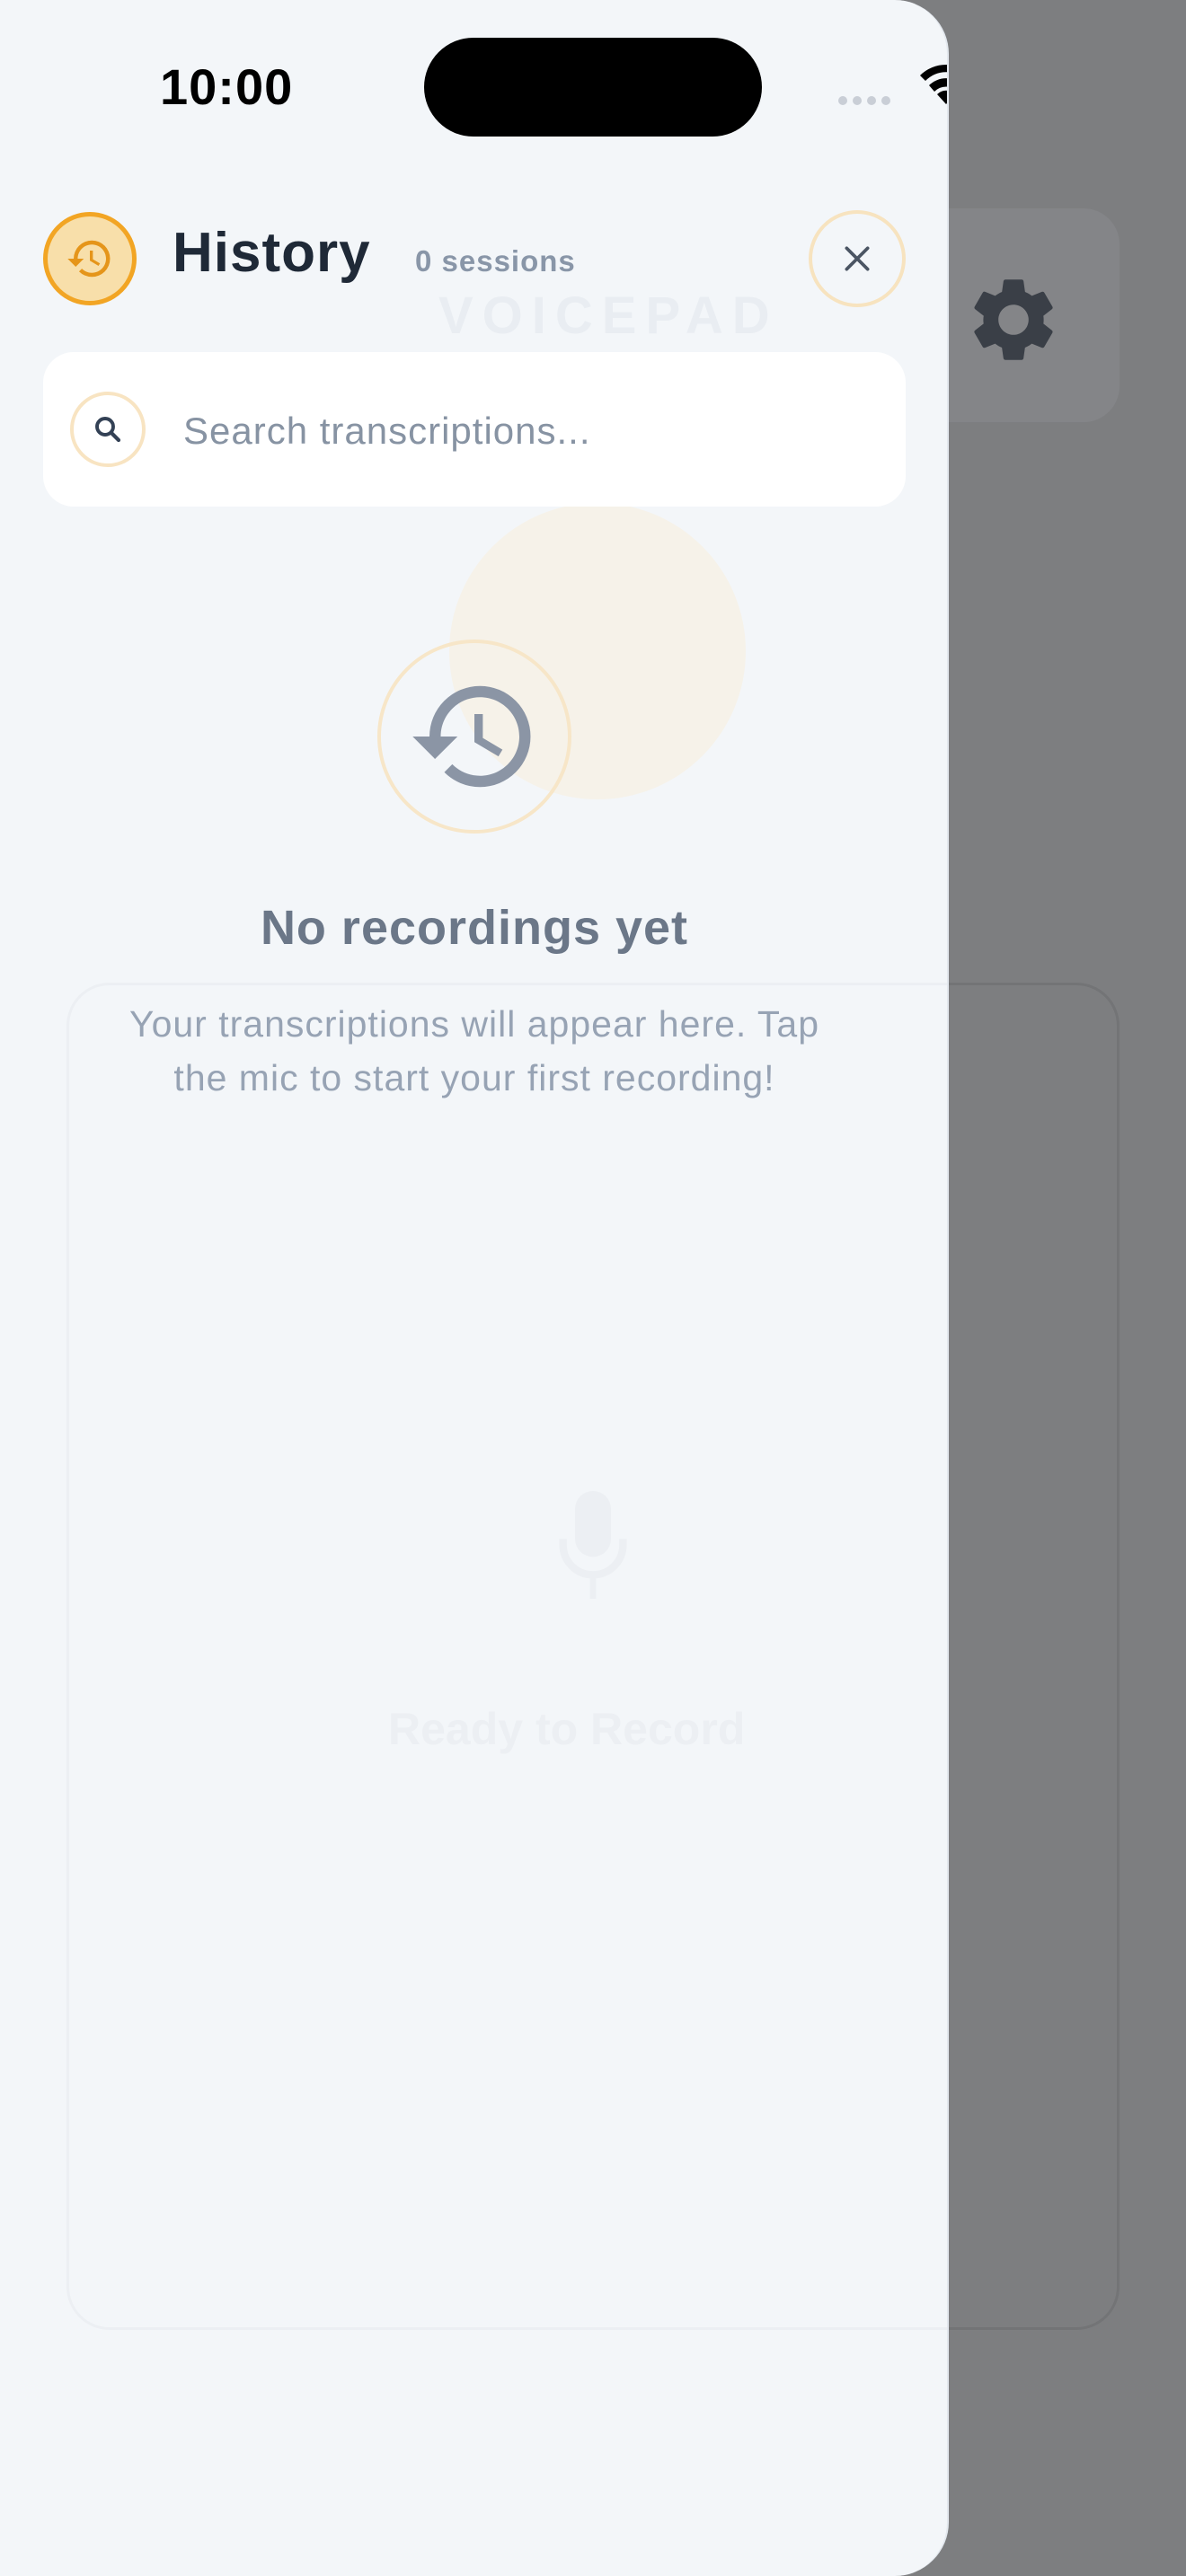 The image size is (1186, 2576). What do you see at coordinates (892, 85) in the screenshot?
I see `status-icons` at bounding box center [892, 85].